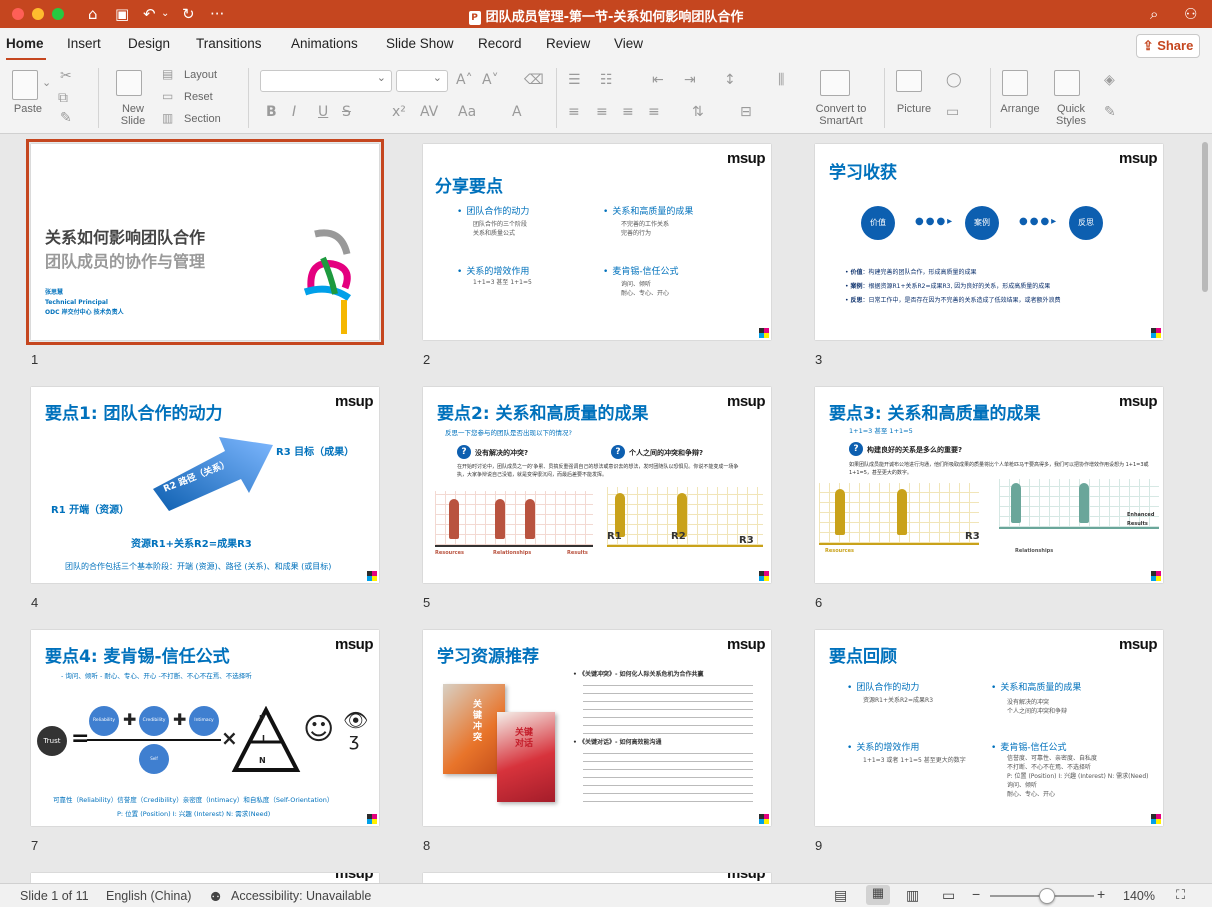  Describe the element at coordinates (1049, 767) in the screenshot. I see `slide-9-point-4-sub-2: 不打断、不心不在焉、不选择听` at that location.